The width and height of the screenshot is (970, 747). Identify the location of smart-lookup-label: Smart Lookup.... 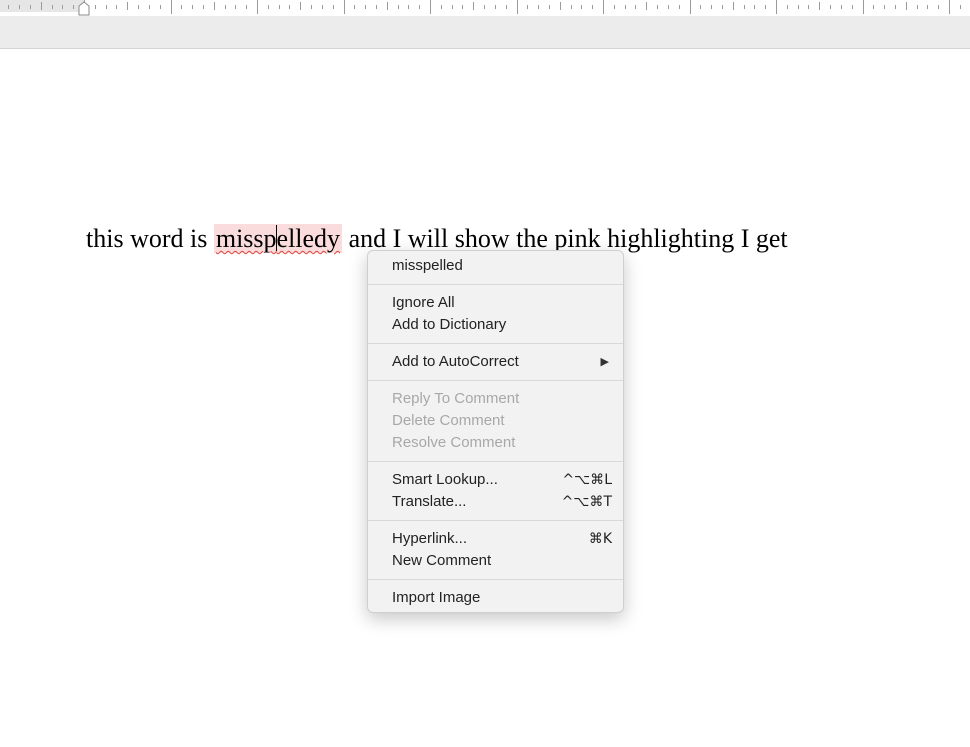
(445, 479).